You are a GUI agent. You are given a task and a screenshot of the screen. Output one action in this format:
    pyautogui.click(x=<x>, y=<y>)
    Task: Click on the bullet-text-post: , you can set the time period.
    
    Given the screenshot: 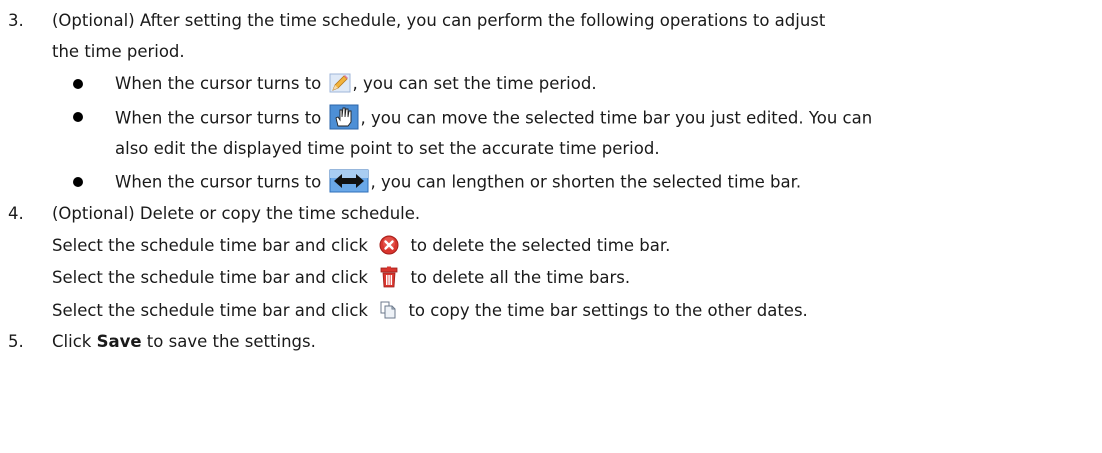 What is the action you would take?
    pyautogui.click(x=474, y=83)
    